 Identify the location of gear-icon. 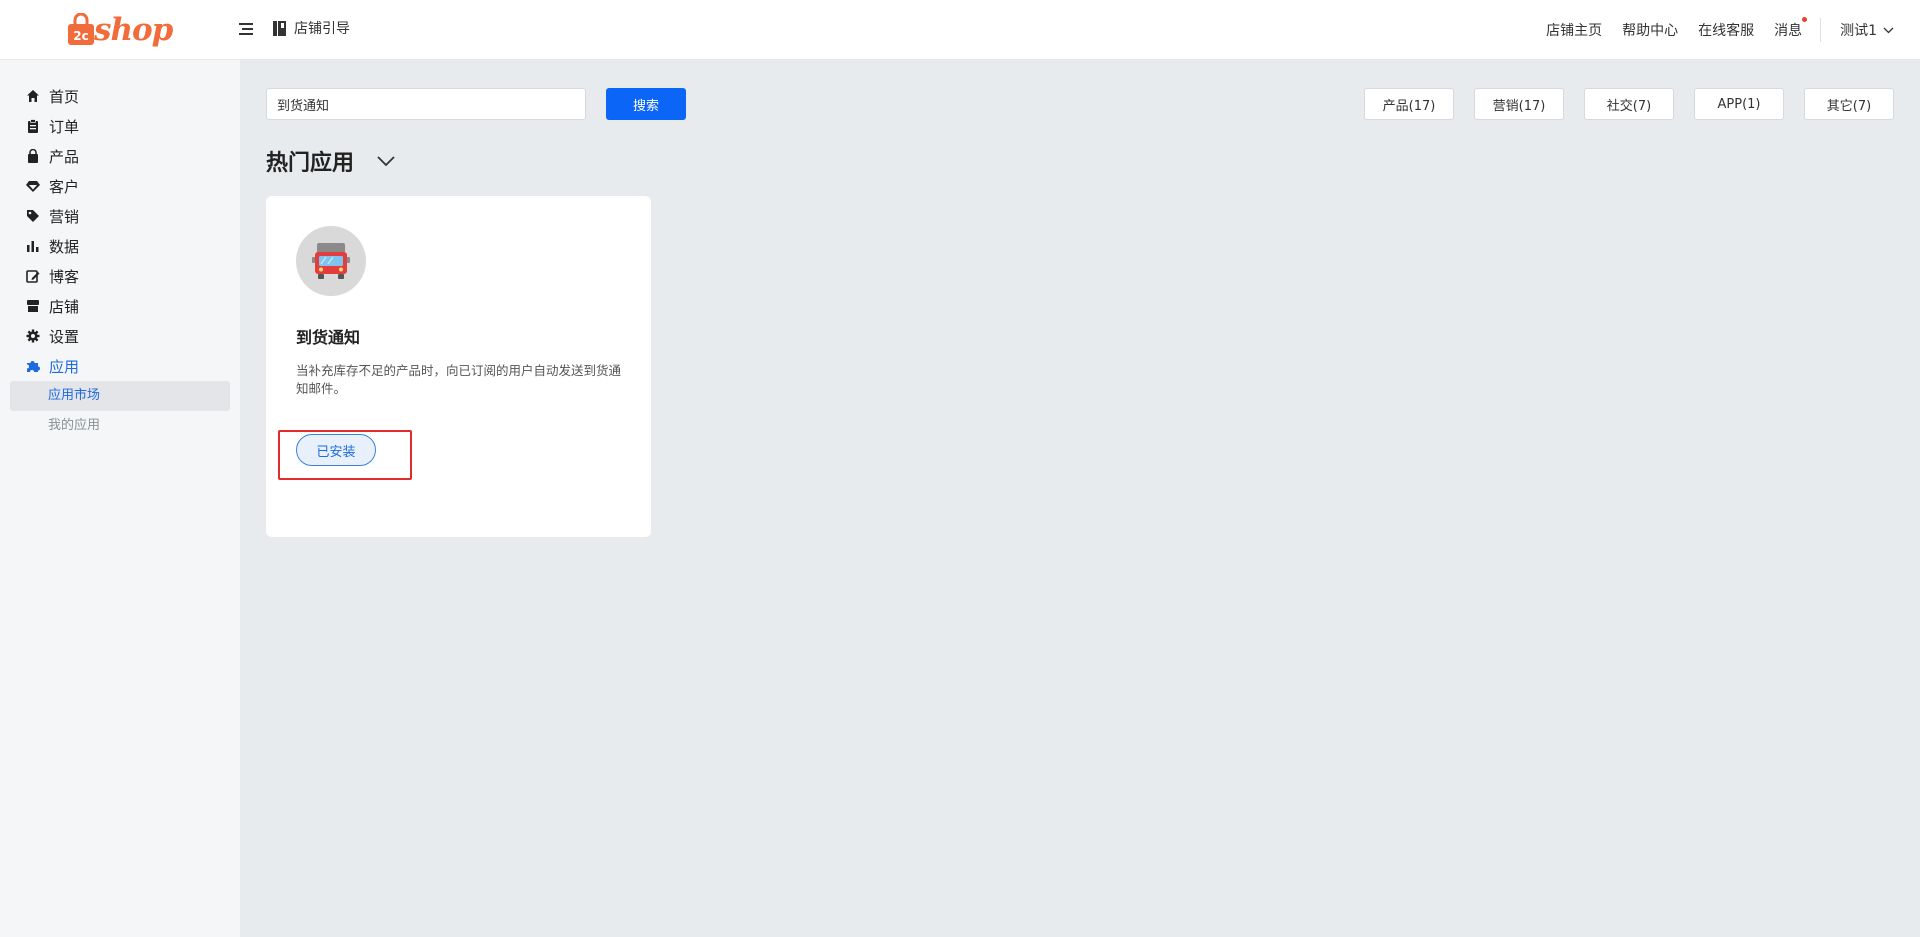
(33, 336).